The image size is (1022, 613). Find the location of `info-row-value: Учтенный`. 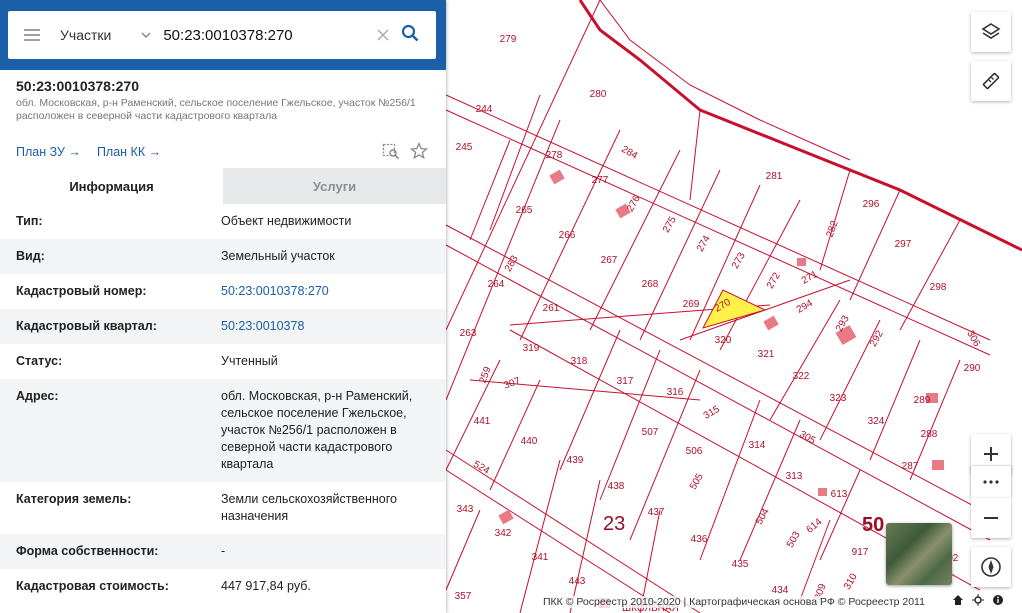

info-row-value: Учтенный is located at coordinates (249, 361).